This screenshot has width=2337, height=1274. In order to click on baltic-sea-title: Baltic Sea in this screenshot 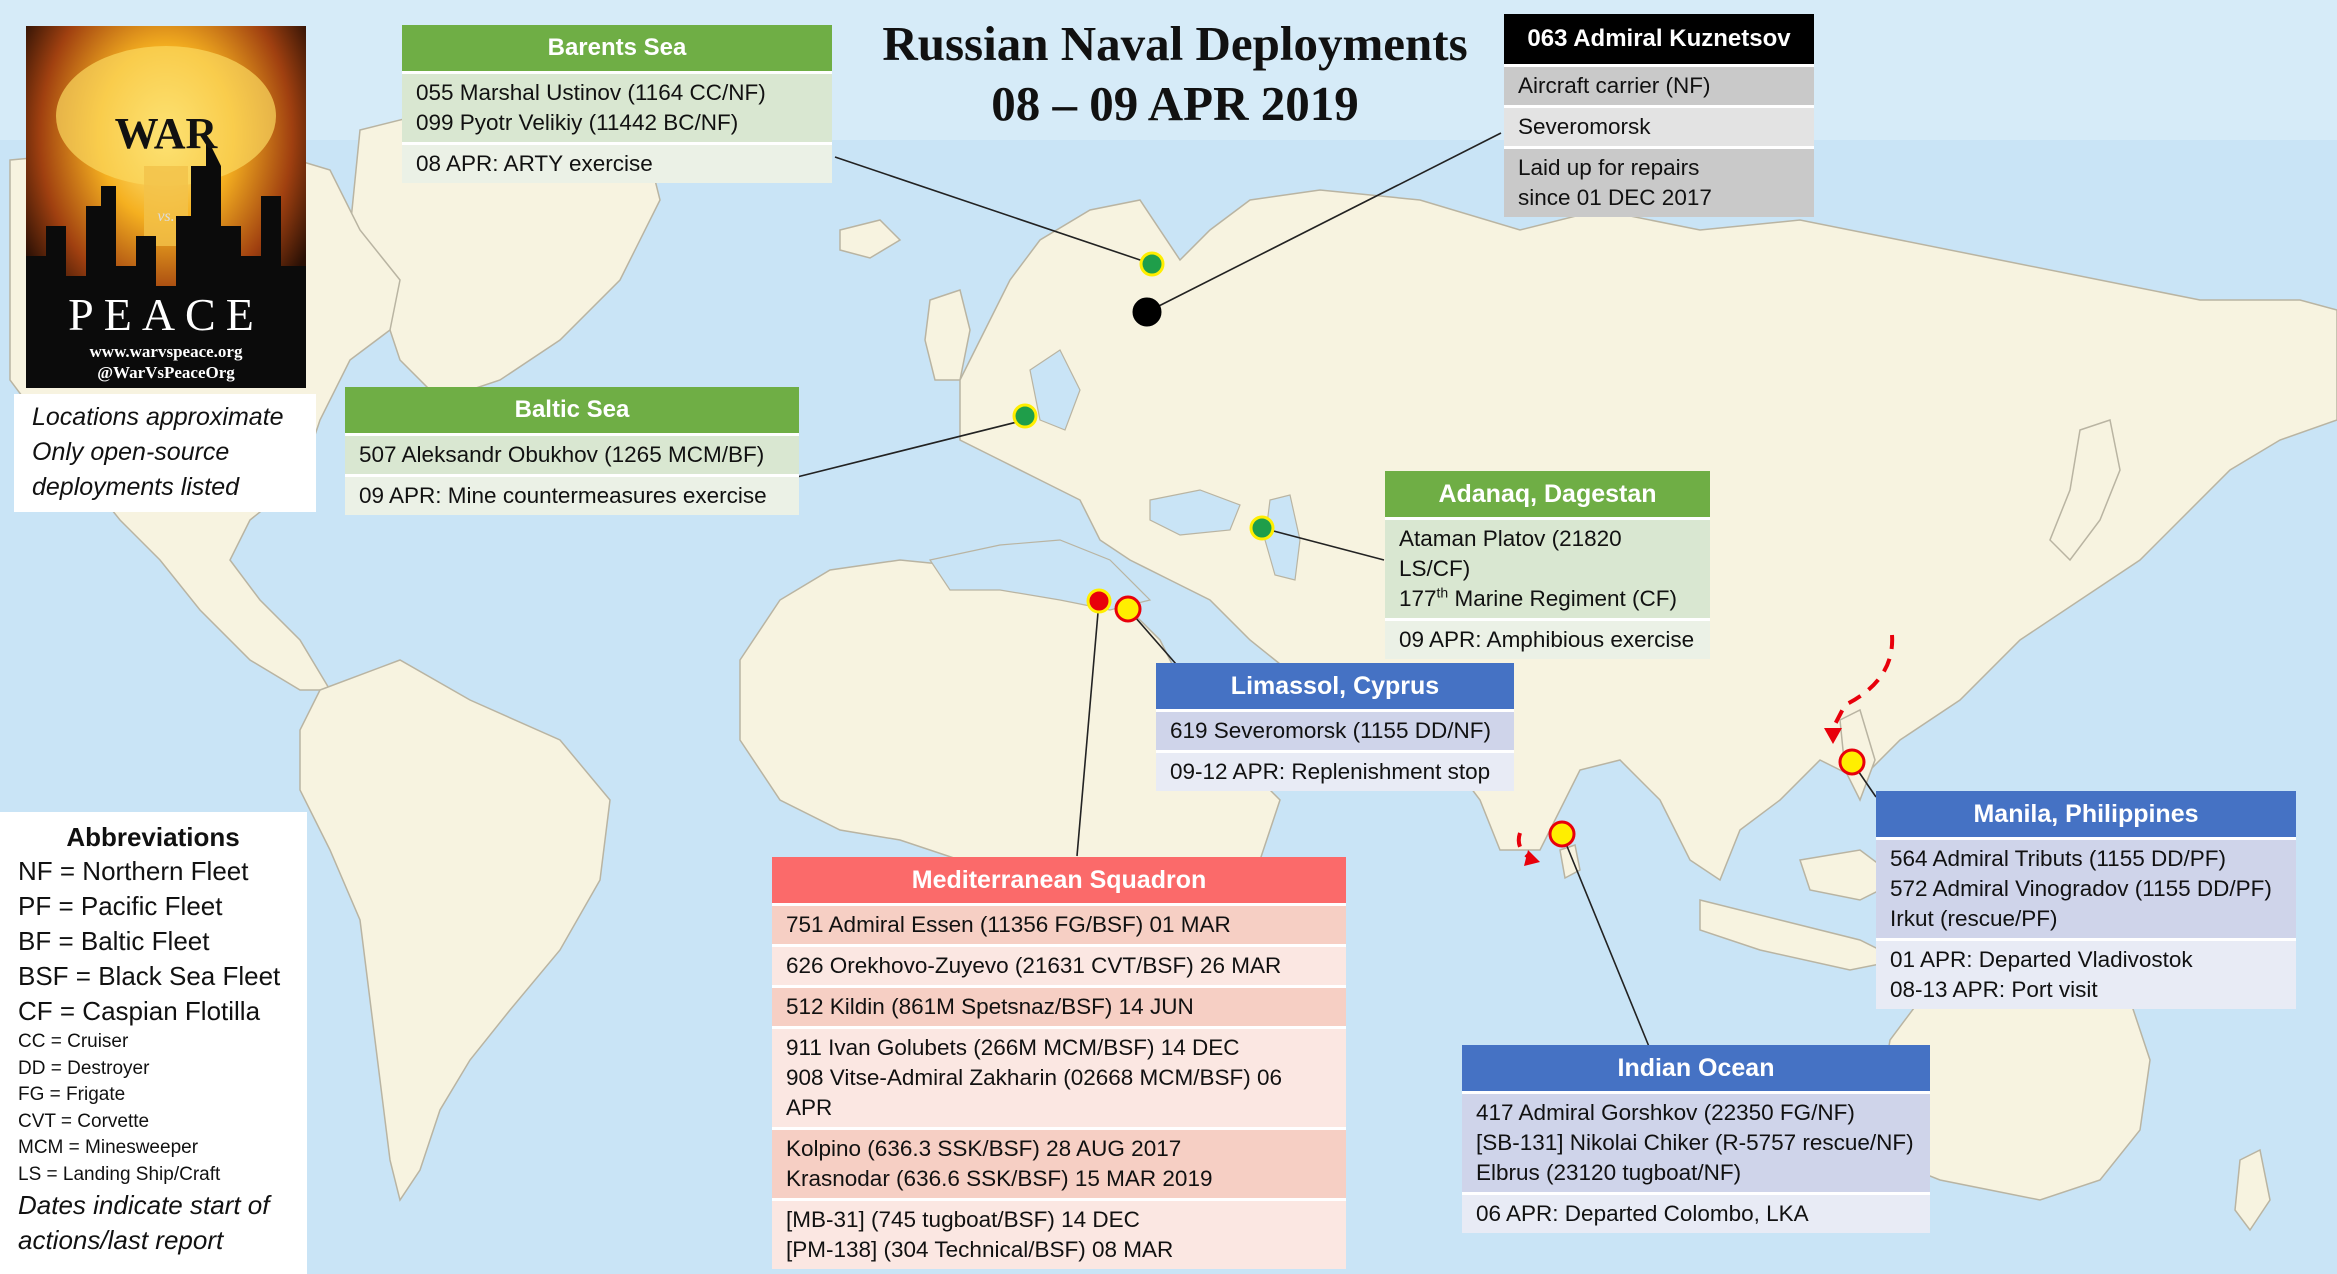, I will do `click(572, 410)`.